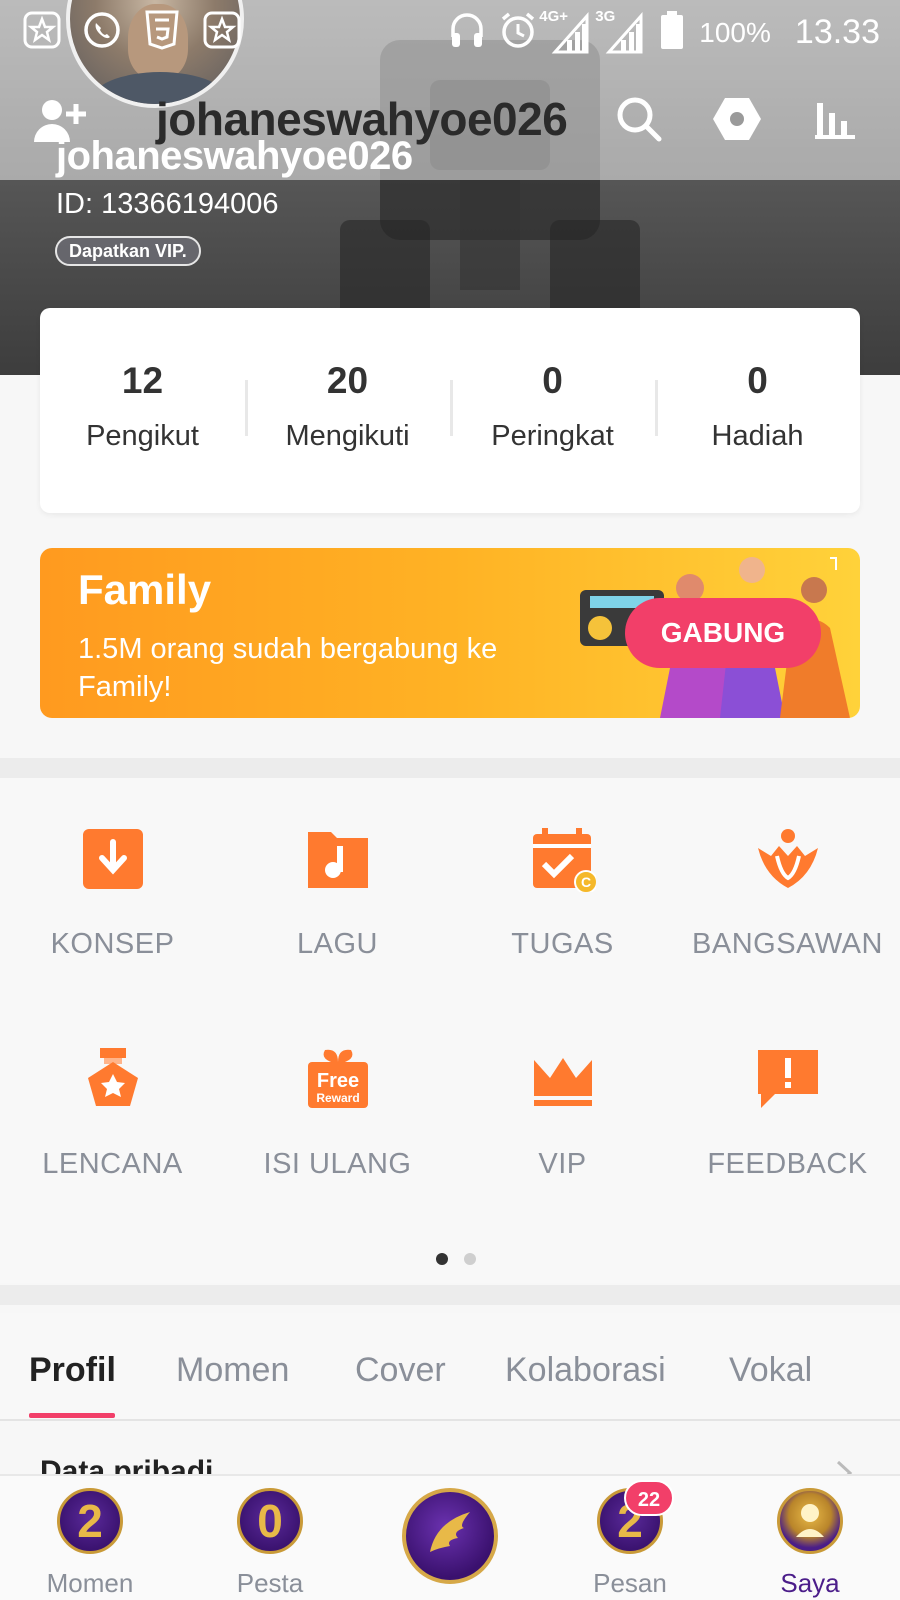 The height and width of the screenshot is (1600, 900). Describe the element at coordinates (142, 380) in the screenshot. I see `stat-value: 12` at that location.